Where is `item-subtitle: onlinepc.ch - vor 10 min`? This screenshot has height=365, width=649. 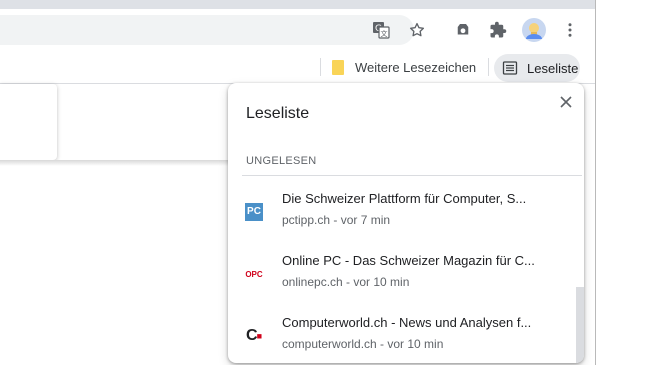
item-subtitle: onlinepc.ch - vor 10 min is located at coordinates (346, 282).